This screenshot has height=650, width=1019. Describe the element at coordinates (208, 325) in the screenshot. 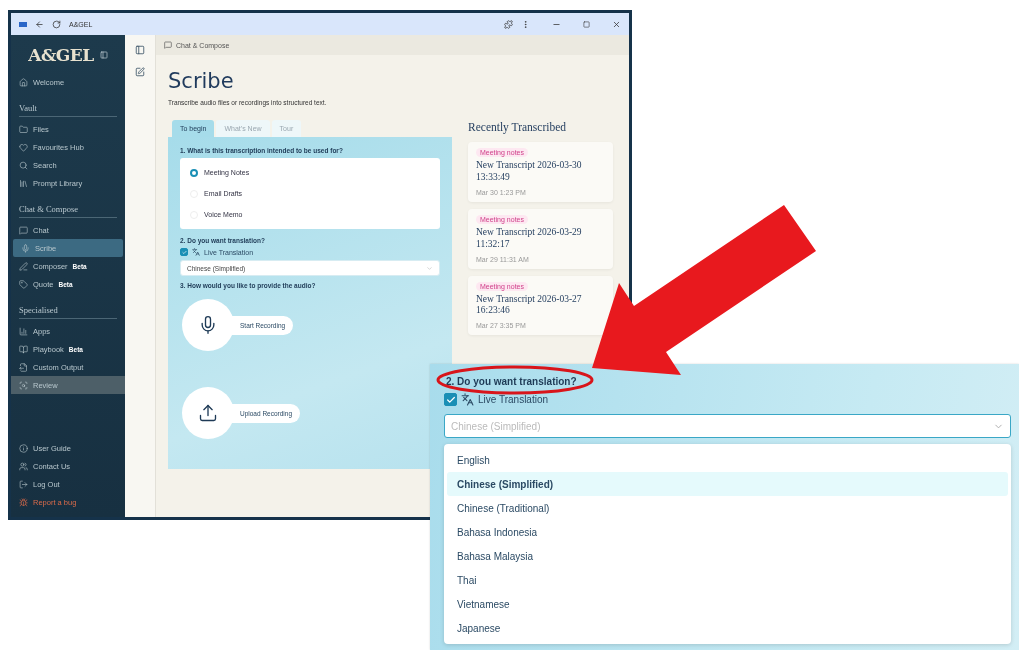

I see `record-button` at that location.